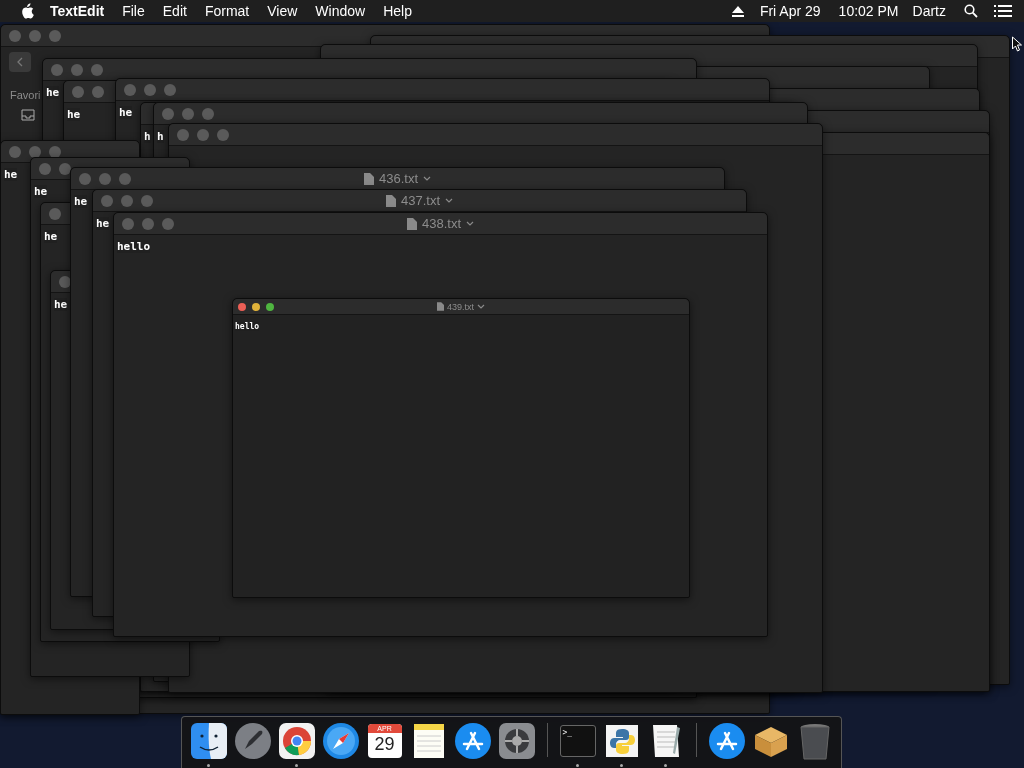  What do you see at coordinates (398, 178) in the screenshot?
I see `window-title: 436.txt` at bounding box center [398, 178].